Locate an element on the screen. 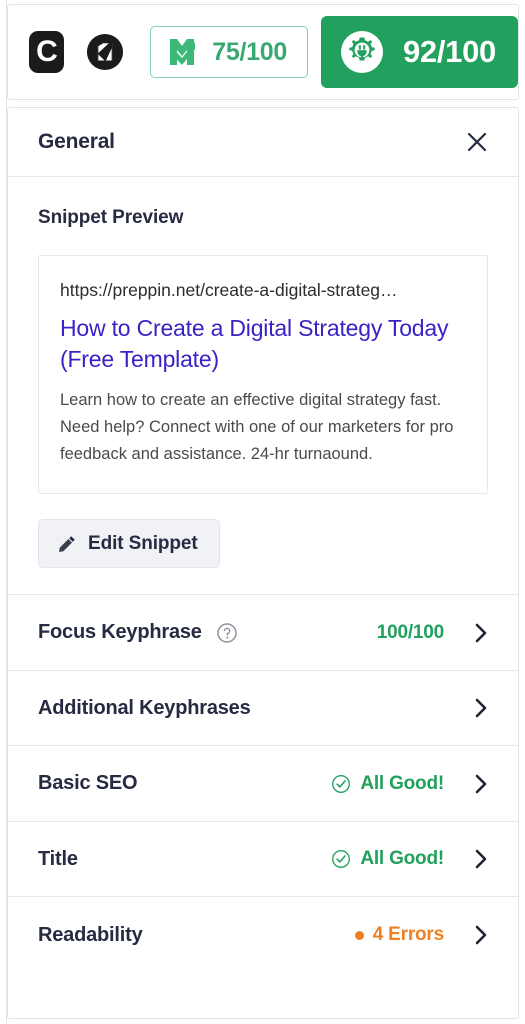 This screenshot has height=1024, width=525. page-title: General is located at coordinates (76, 141).